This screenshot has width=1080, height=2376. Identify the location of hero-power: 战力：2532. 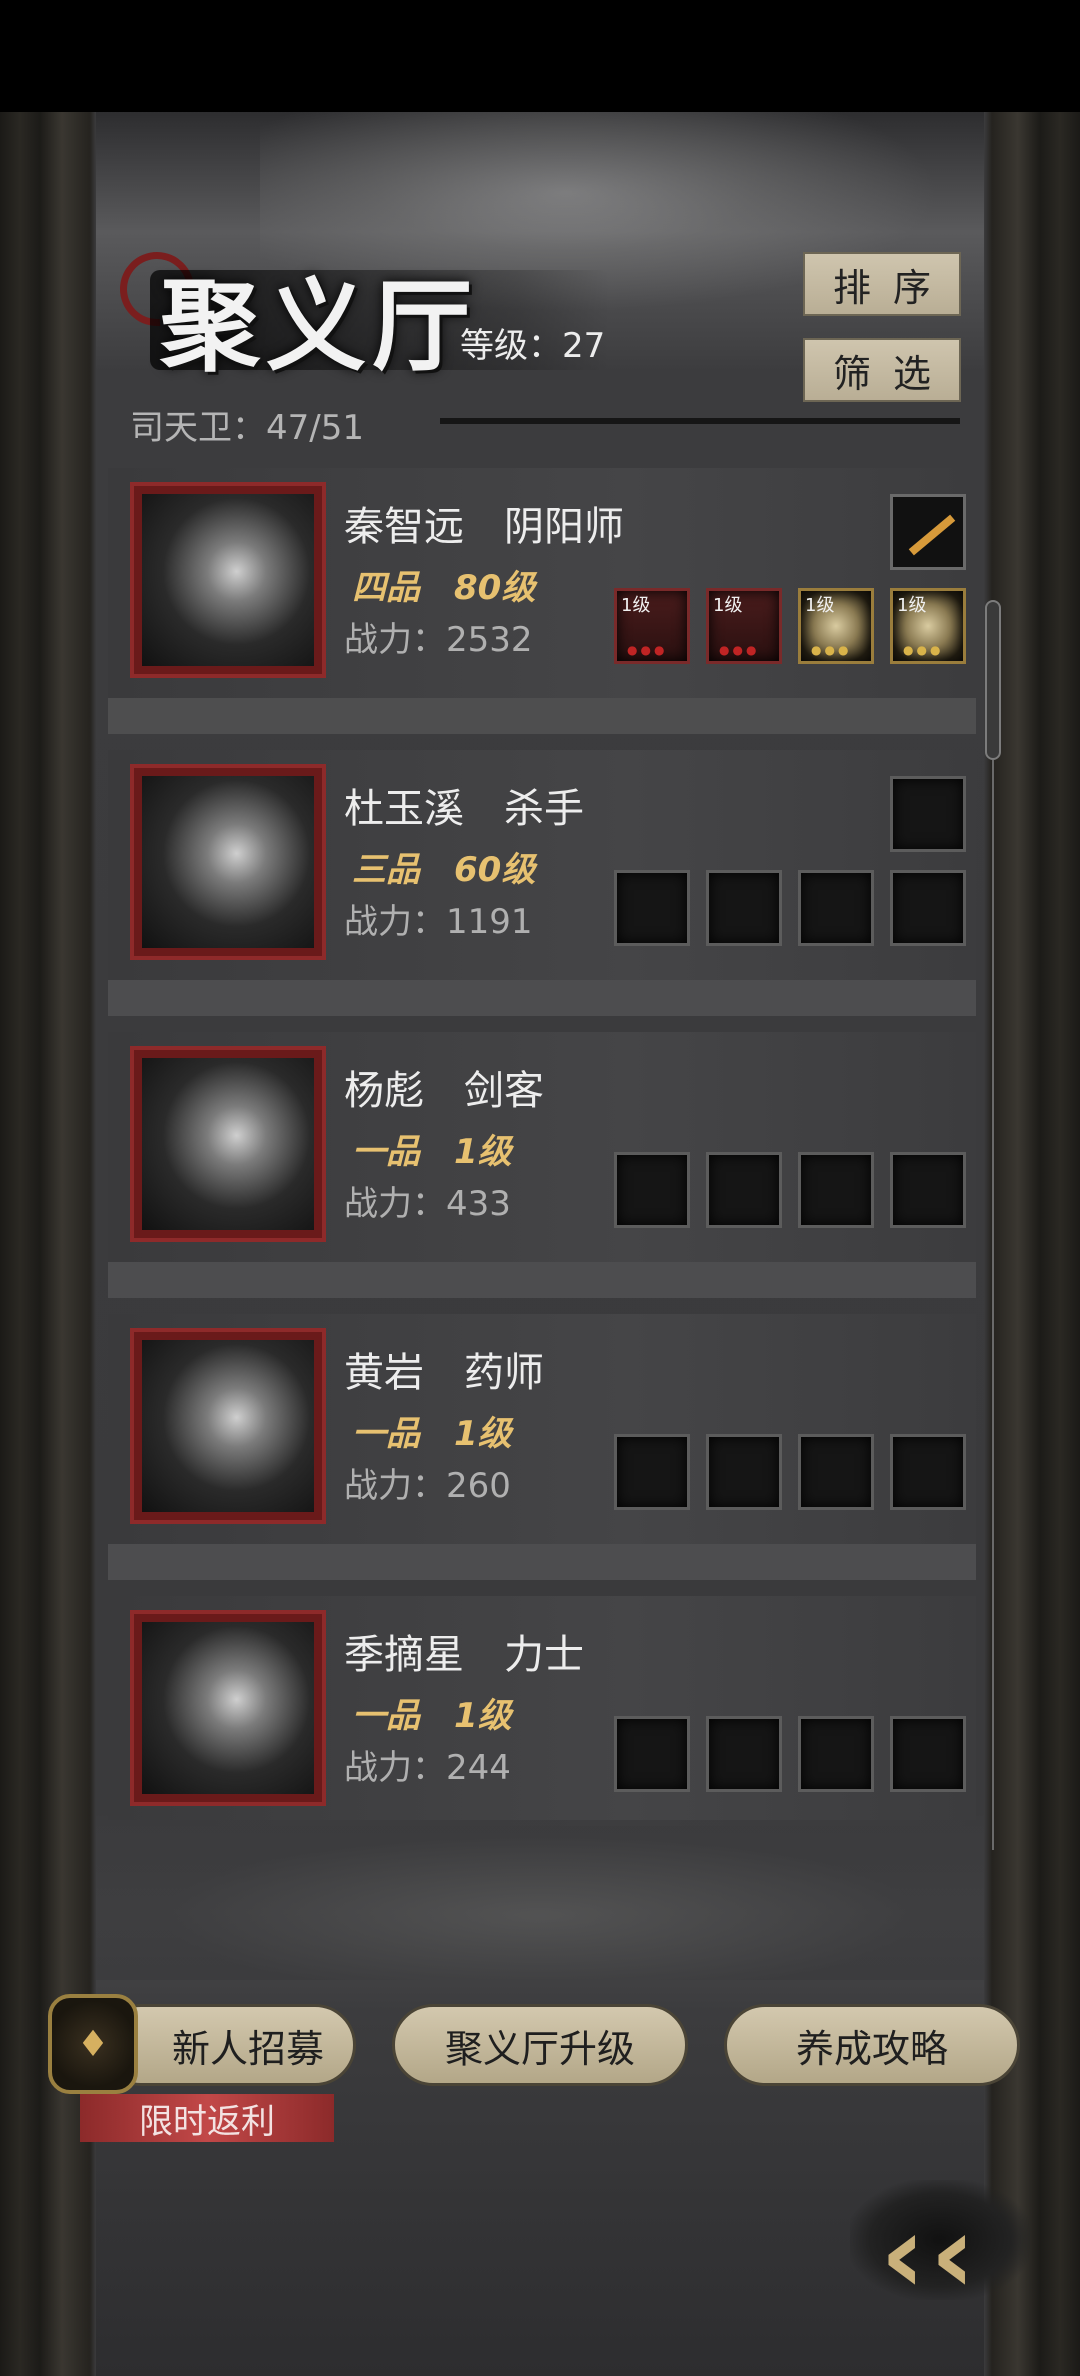
(438, 640).